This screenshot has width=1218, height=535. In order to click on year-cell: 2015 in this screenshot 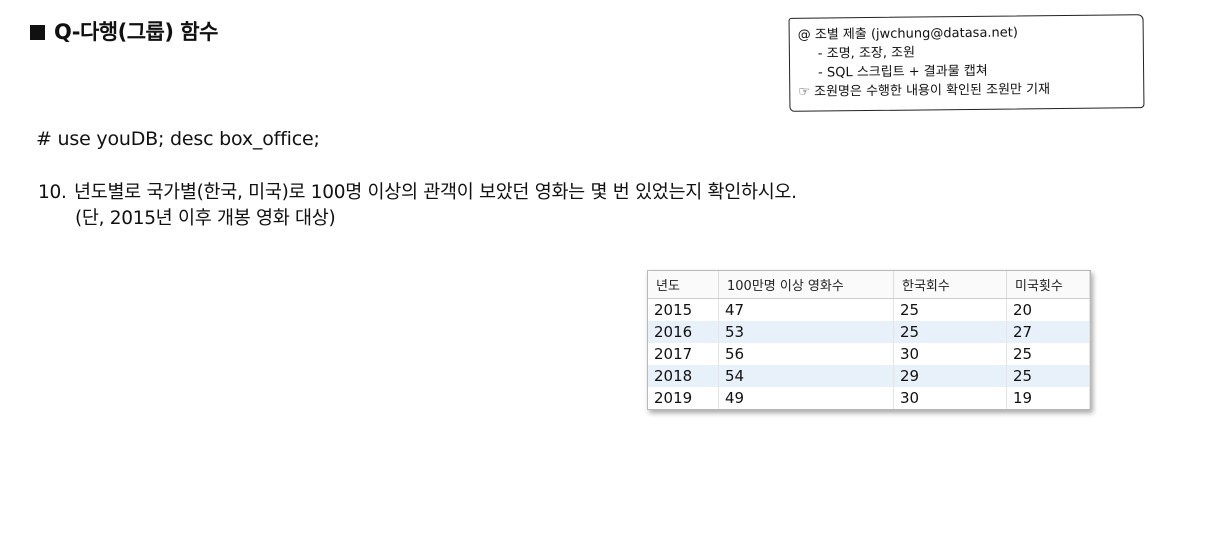, I will do `click(683, 309)`.